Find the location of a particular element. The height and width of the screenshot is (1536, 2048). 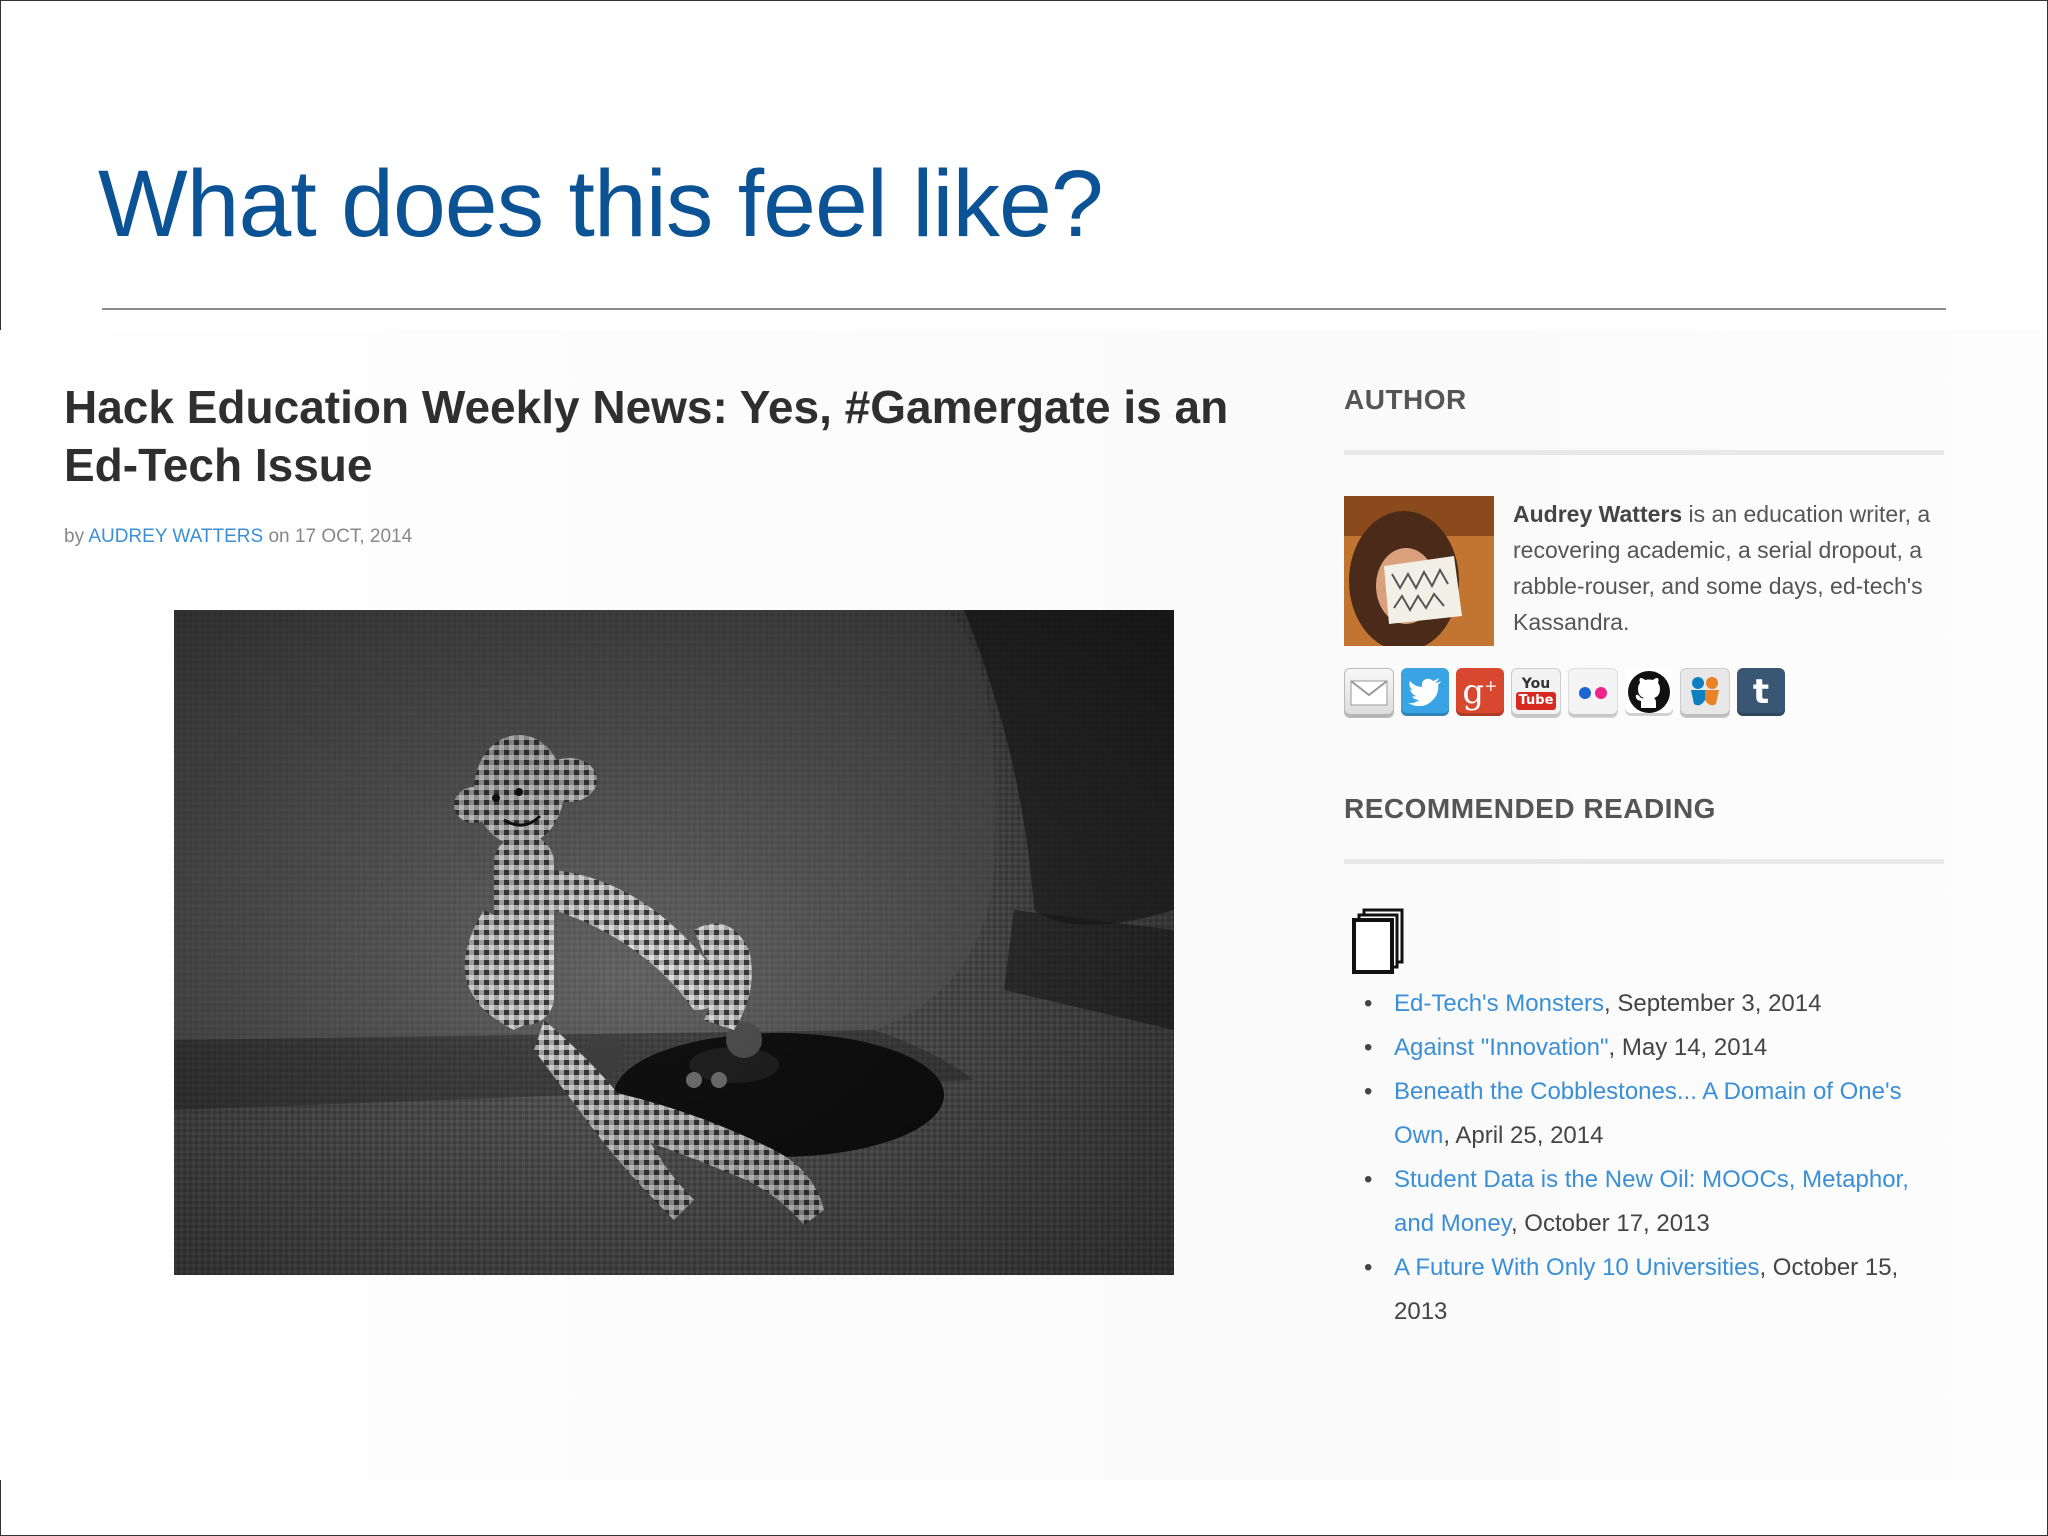

author-photo-image is located at coordinates (1419, 571).